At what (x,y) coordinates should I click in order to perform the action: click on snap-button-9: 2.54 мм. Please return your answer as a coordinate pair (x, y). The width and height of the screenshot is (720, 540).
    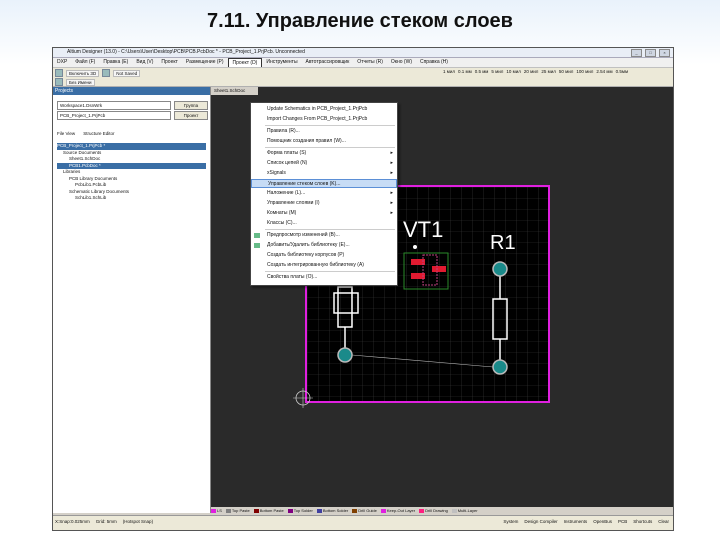
    Looking at the image, I should click on (604, 71).